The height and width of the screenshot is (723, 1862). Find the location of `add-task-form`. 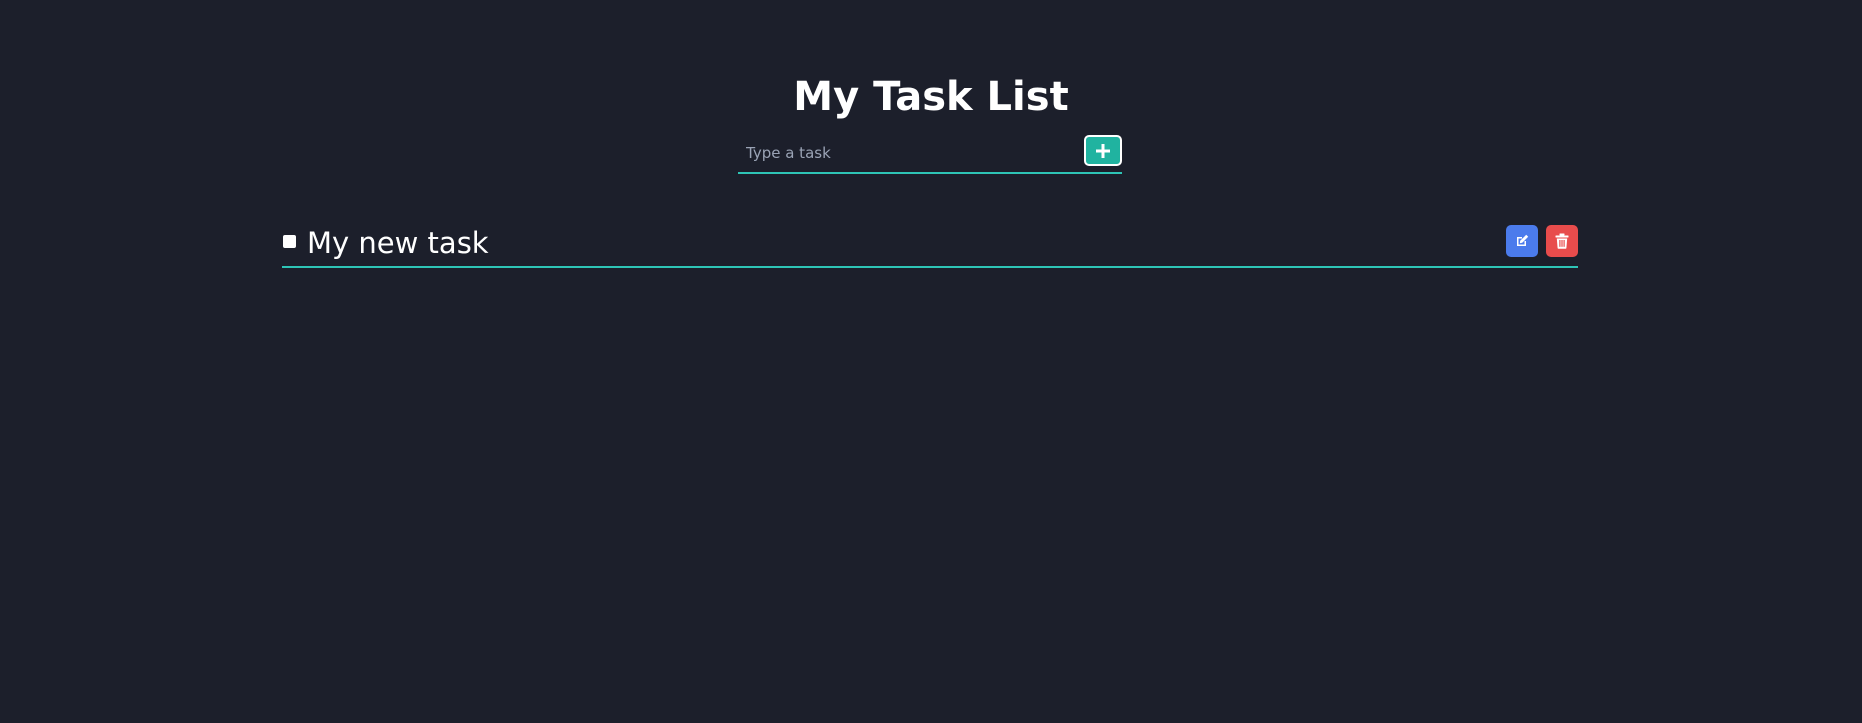

add-task-form is located at coordinates (930, 154).